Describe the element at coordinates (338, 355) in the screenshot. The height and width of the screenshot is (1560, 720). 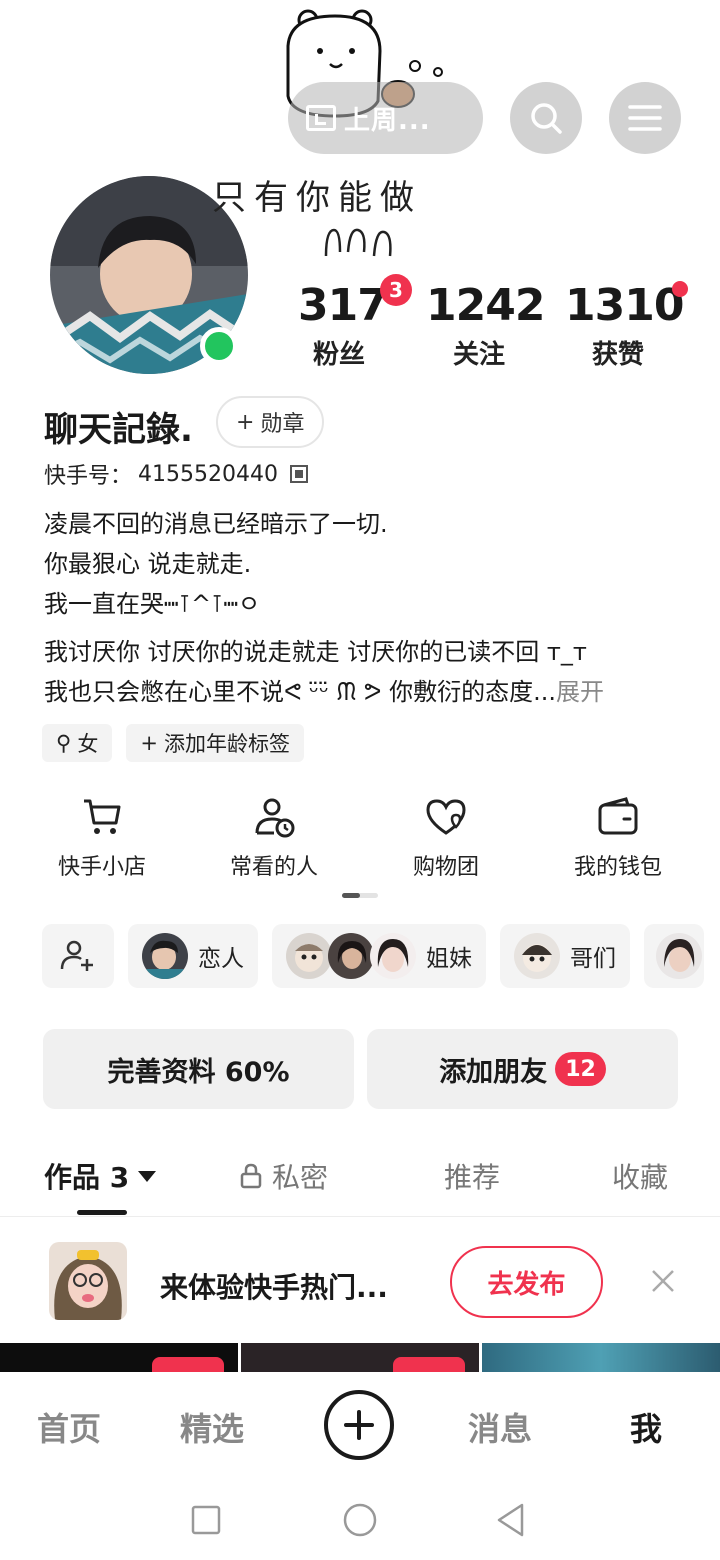
I see `fans-label: 粉丝` at that location.